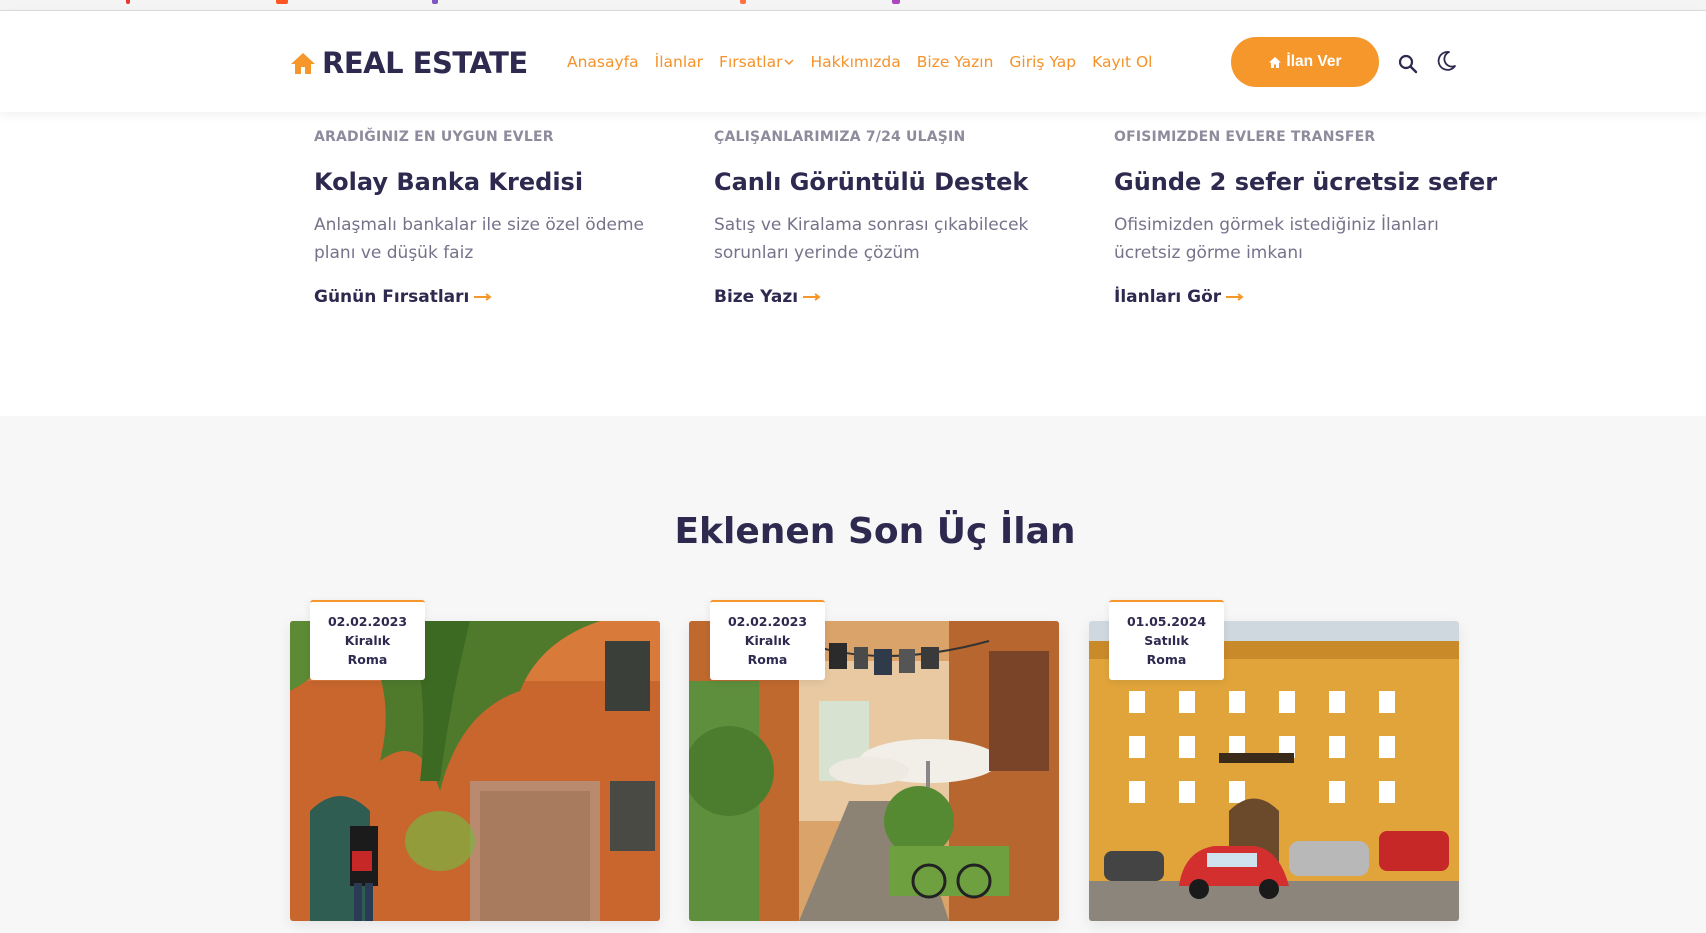 The width and height of the screenshot is (1706, 933). I want to click on feature-title: Kolay Banka Kredisi, so click(449, 182).